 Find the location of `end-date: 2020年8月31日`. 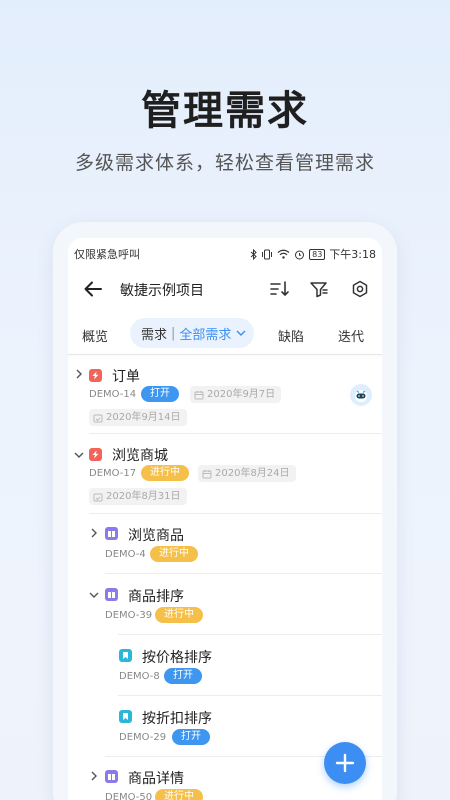

end-date: 2020年8月31日 is located at coordinates (143, 496).